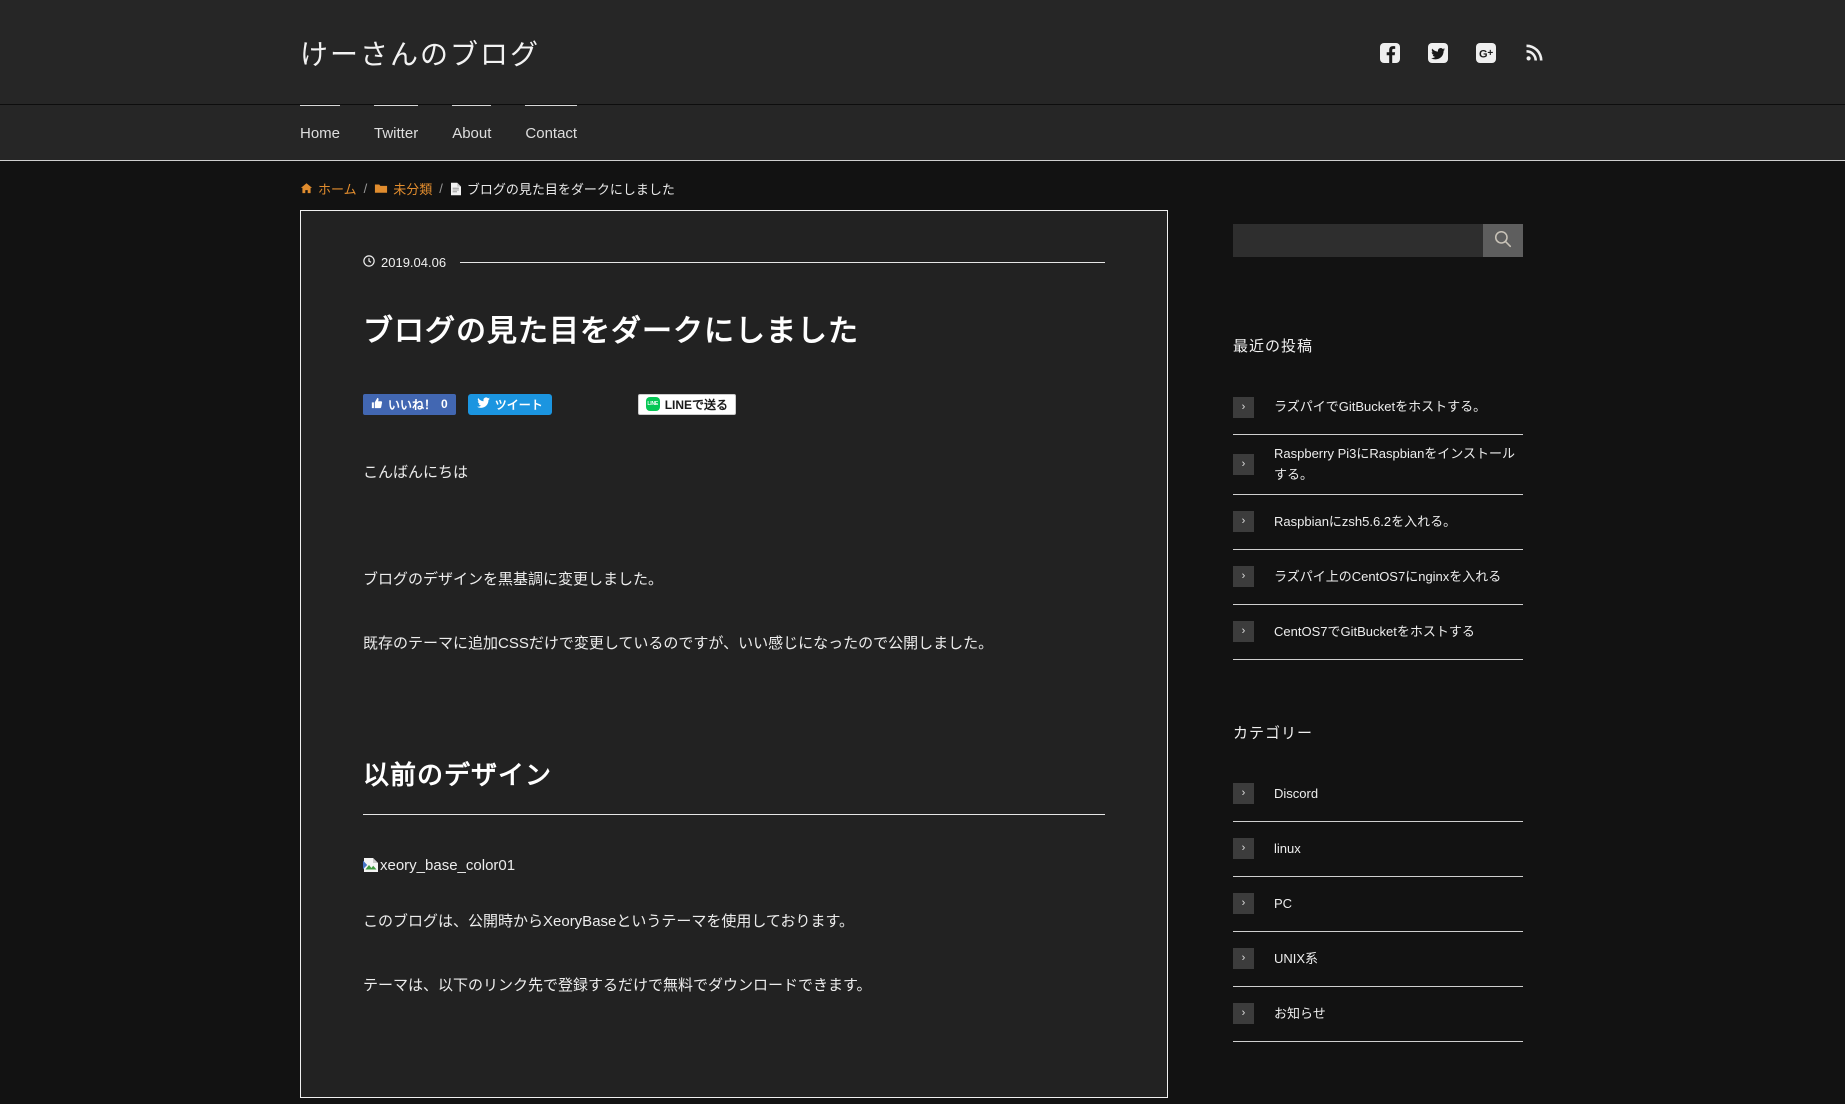 This screenshot has height=1104, width=1845. Describe the element at coordinates (1462, 53) in the screenshot. I see `social-icon-list: G +` at that location.